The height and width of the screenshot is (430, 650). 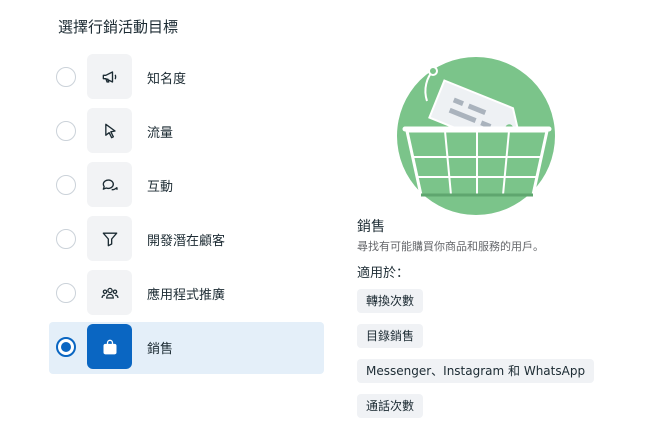 I want to click on objective-label: 開發潛在顧客, so click(x=186, y=241).